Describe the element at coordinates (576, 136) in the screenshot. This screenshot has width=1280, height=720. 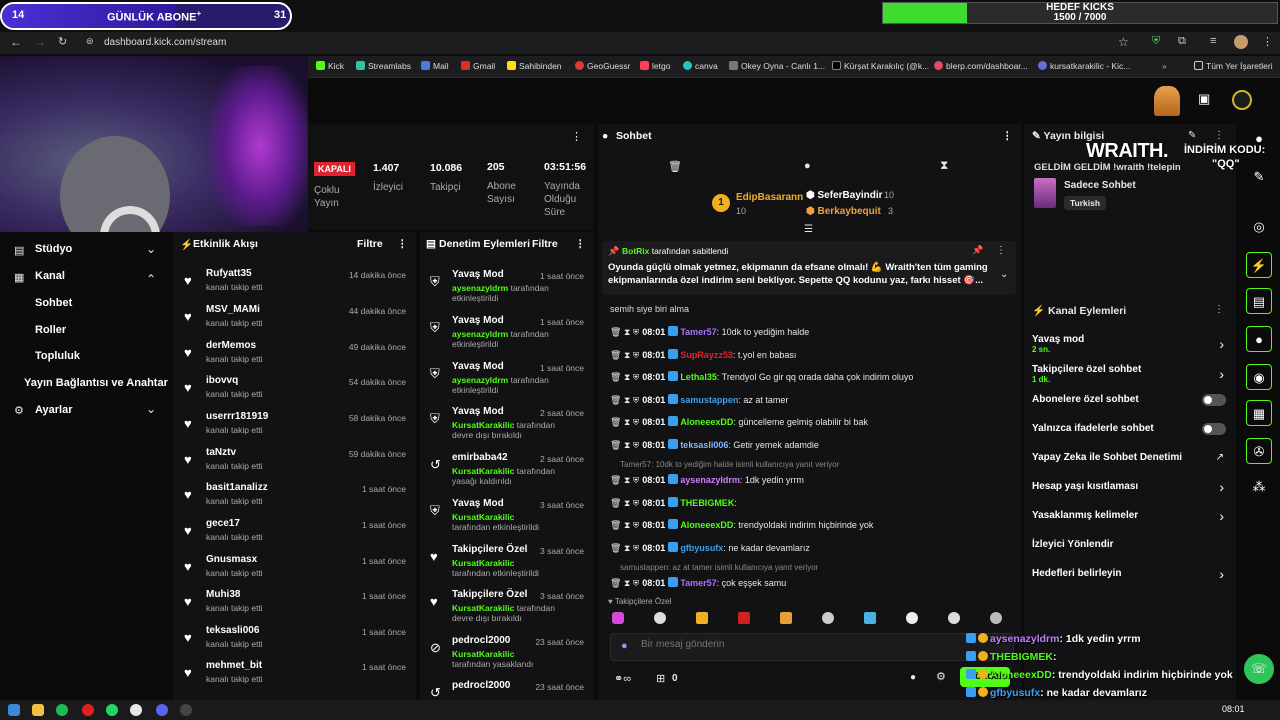
I see `stats-menu-icon: ⋮` at that location.